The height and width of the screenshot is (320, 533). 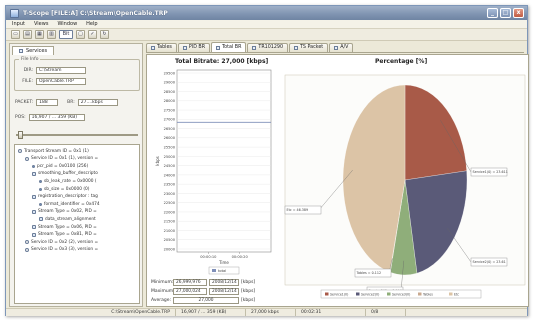 I want to click on x-tick-label: 00:00:20, so click(x=240, y=257).